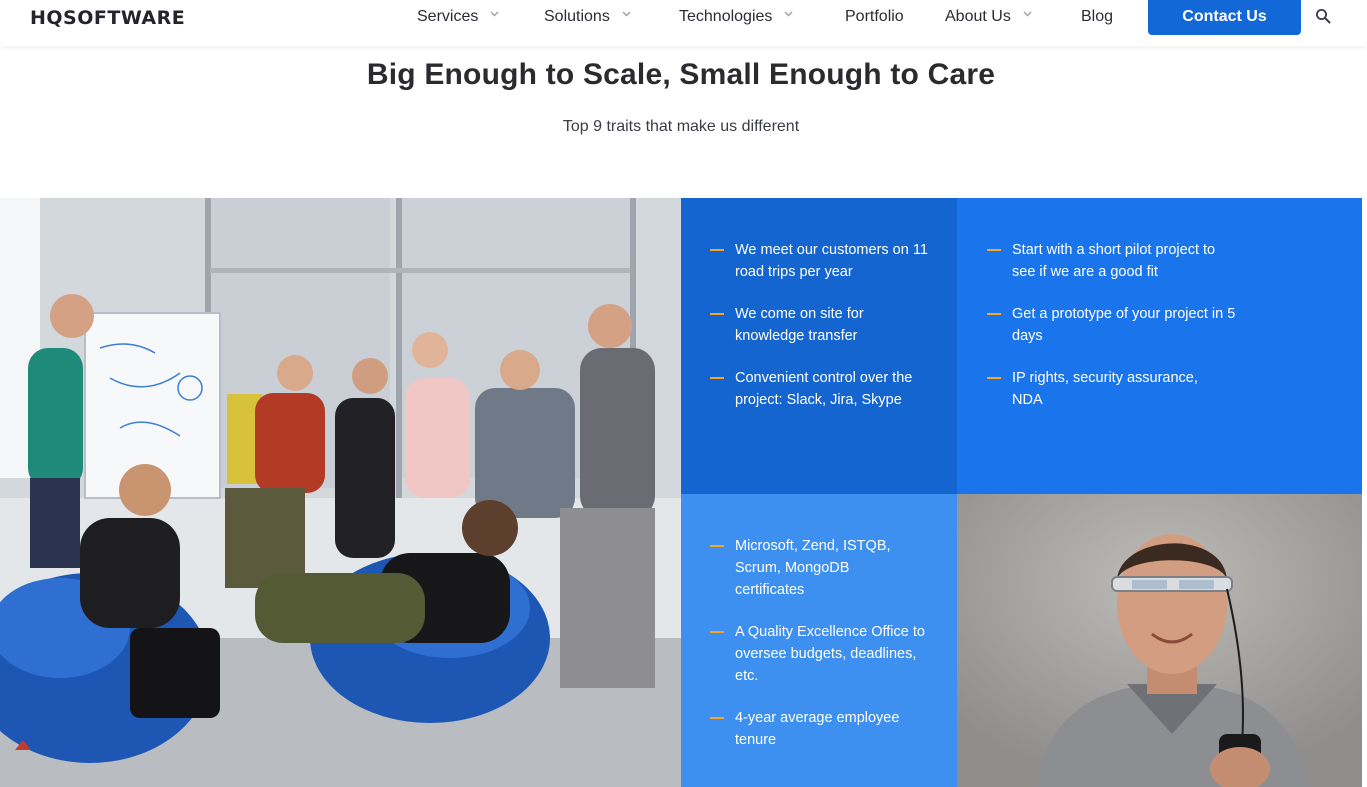 The width and height of the screenshot is (1367, 787). I want to click on nav-technologies: Technologies, so click(736, 17).